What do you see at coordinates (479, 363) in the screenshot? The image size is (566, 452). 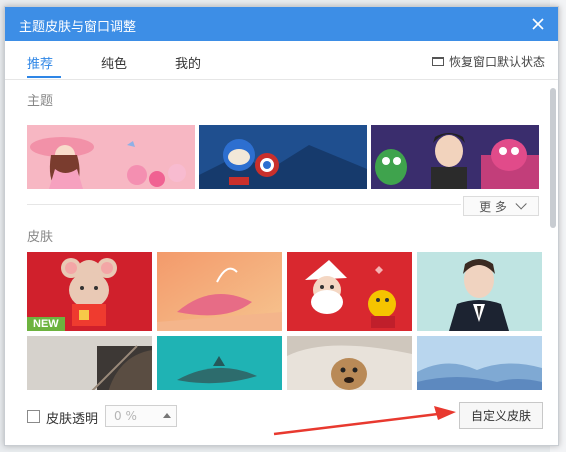 I see `skin-thumbnail-mountains` at bounding box center [479, 363].